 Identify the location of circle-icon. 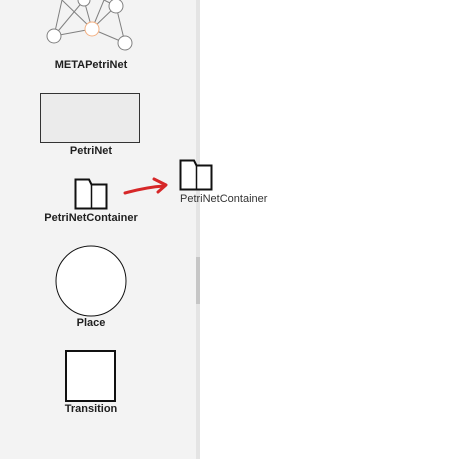
(91, 281).